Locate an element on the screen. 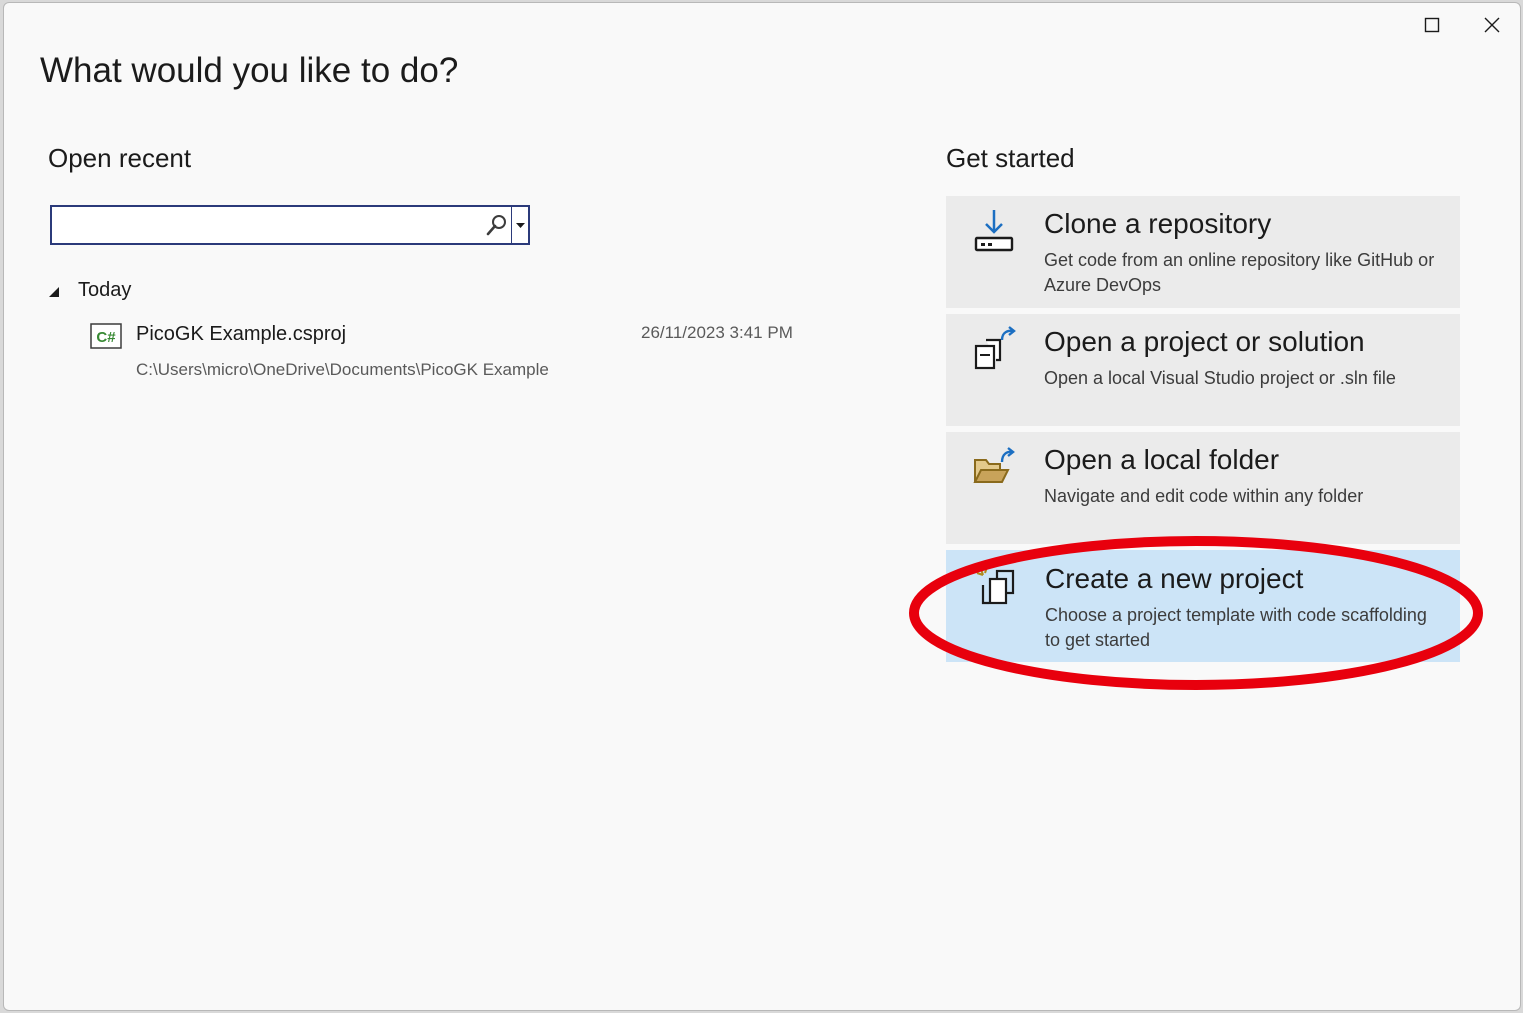 The height and width of the screenshot is (1013, 1523). recent-item-date: 26/11/2023 3:41 PM is located at coordinates (717, 332).